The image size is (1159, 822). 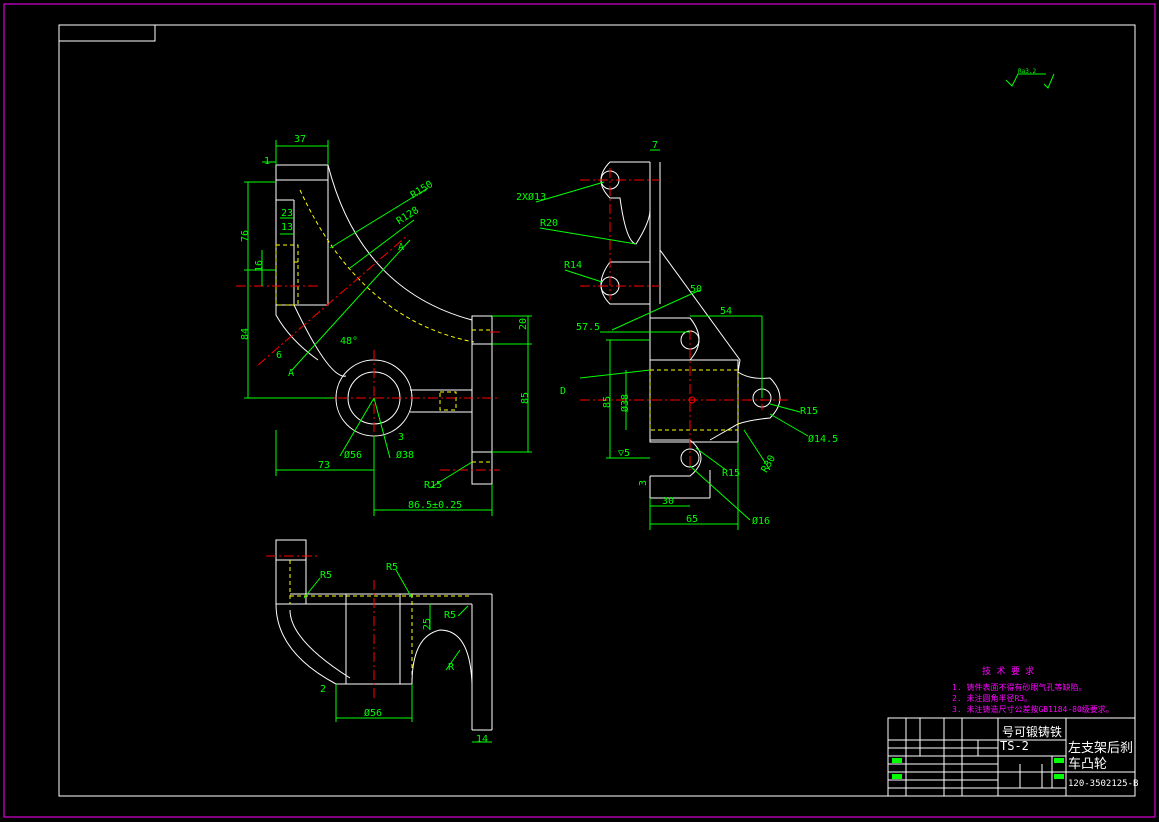 What do you see at coordinates (1027, 71) in the screenshot?
I see `roughness-value: Ra3.2` at bounding box center [1027, 71].